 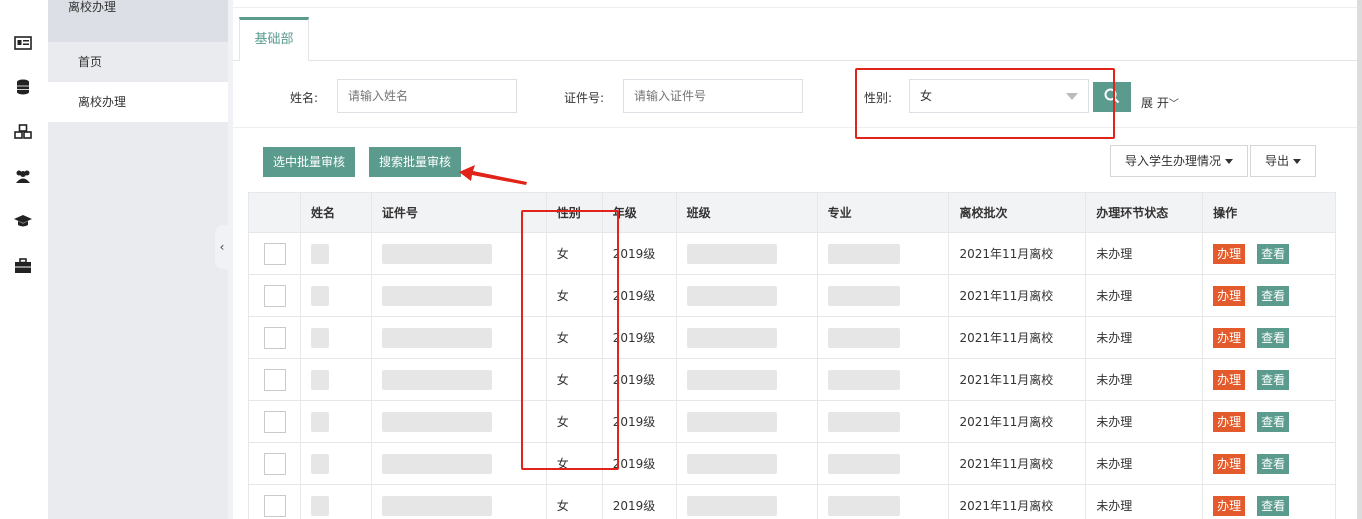 What do you see at coordinates (415, 162) in the screenshot?
I see `batch-review-search-button: 搜索批量审核` at bounding box center [415, 162].